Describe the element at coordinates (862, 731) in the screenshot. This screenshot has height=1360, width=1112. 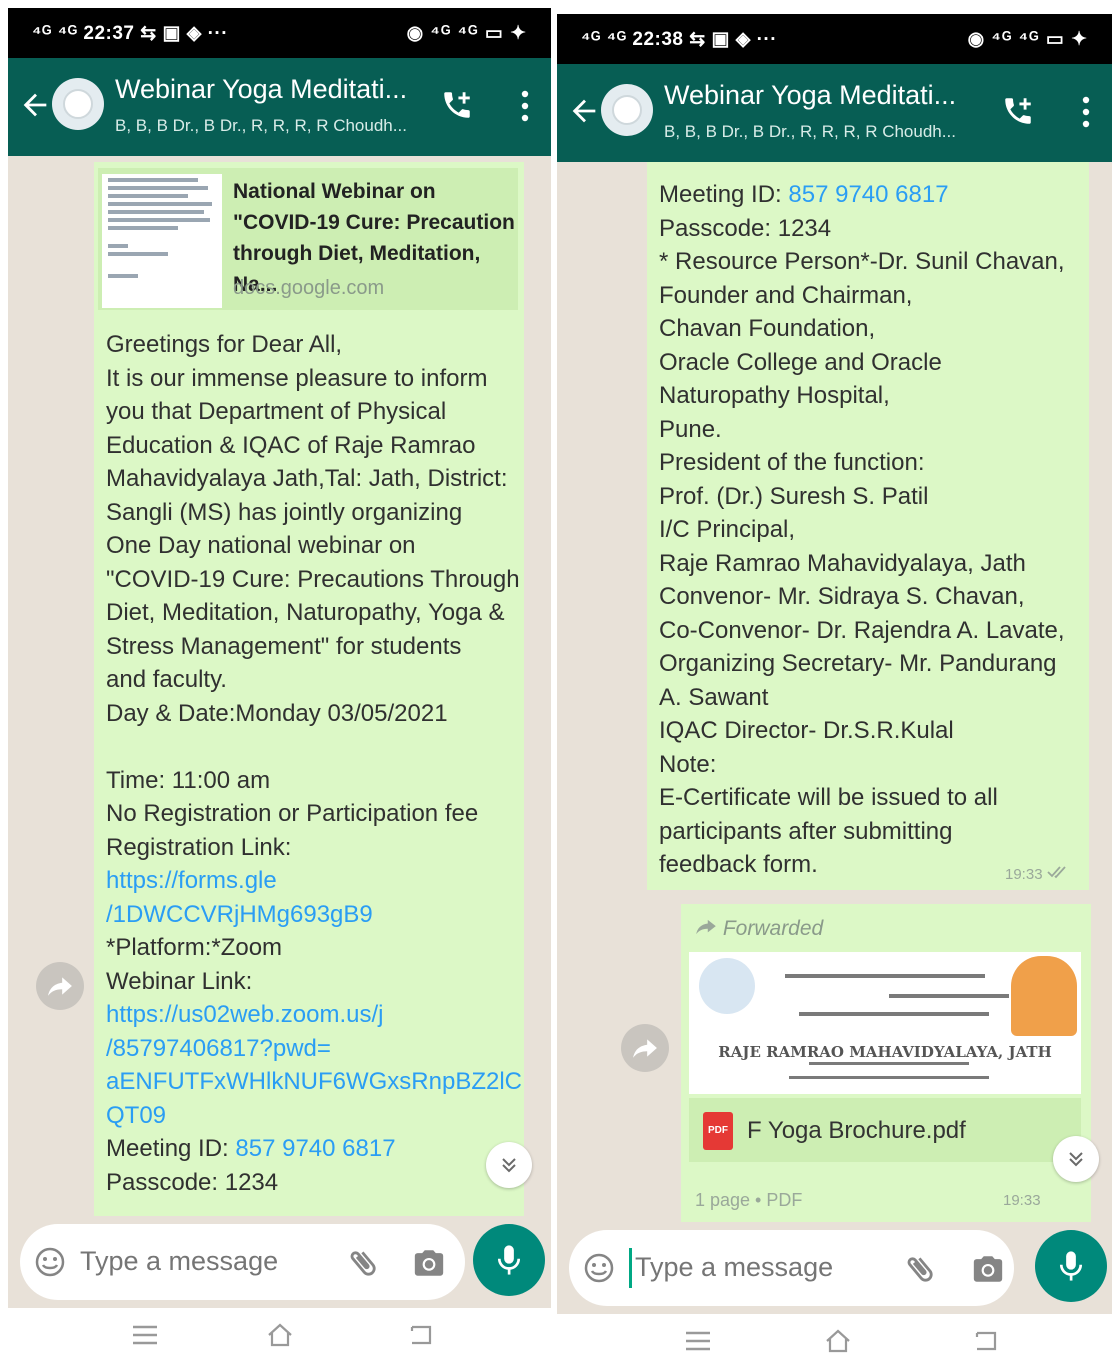
I see `message-line: IQAC Director- Dr.S.R.Kulal` at that location.